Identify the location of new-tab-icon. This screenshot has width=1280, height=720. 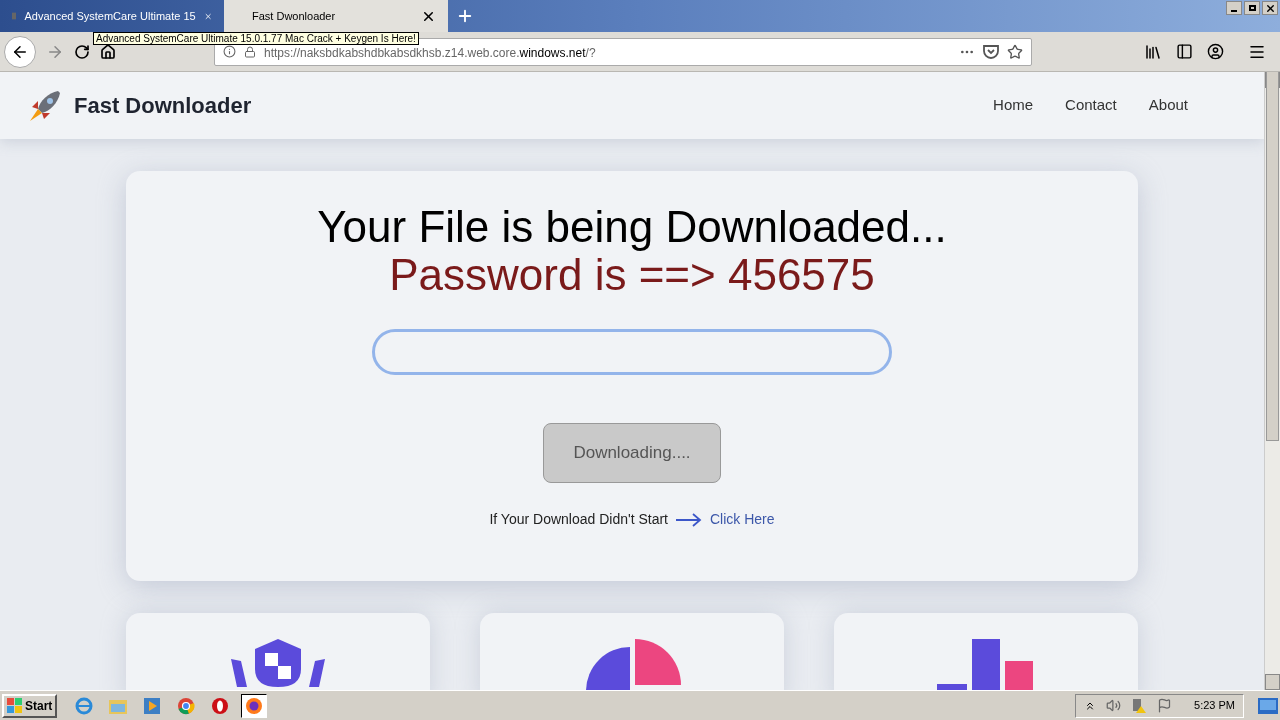
(465, 16).